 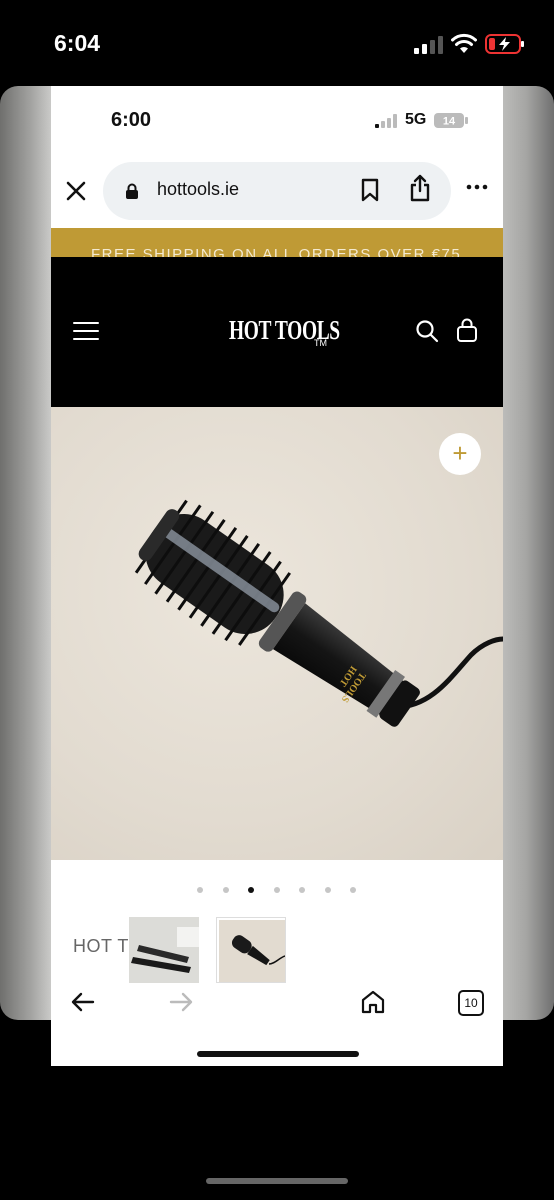 I want to click on inner-status-time: 6:00, so click(x=131, y=120).